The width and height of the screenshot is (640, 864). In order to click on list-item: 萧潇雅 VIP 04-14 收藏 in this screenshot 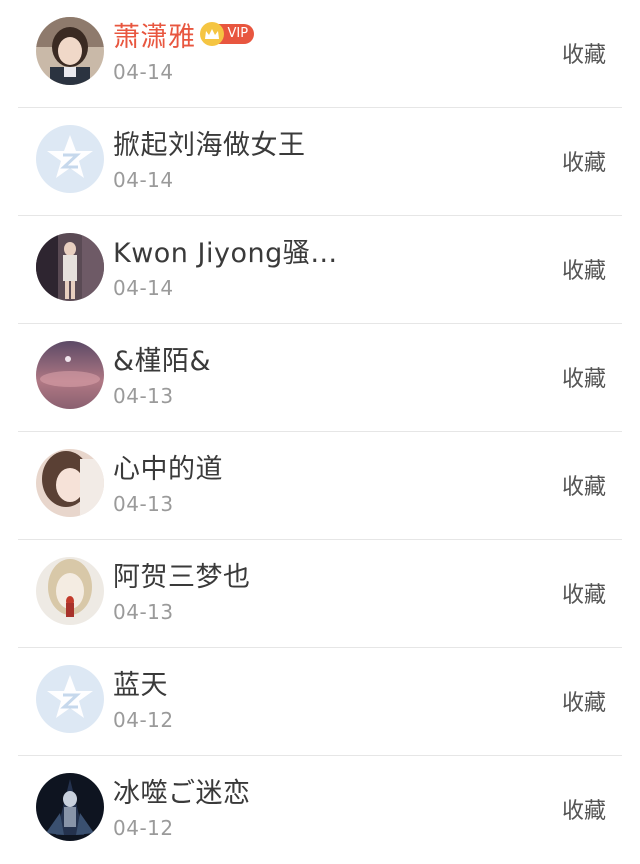, I will do `click(320, 54)`.